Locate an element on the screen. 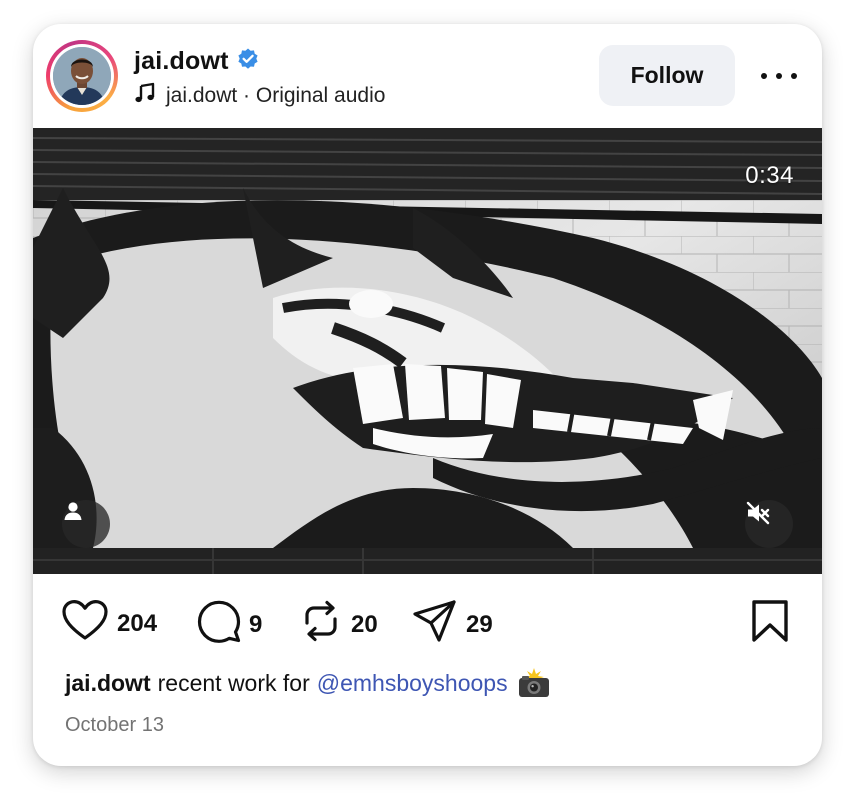 This screenshot has width=854, height=807. like-action: 204 is located at coordinates (109, 623).